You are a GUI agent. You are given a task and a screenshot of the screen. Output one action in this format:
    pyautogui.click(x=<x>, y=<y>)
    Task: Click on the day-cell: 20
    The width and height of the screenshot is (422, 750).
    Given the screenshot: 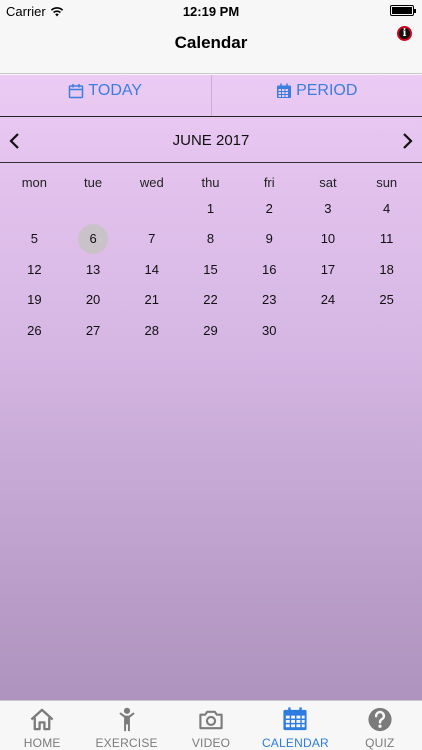 What is the action you would take?
    pyautogui.click(x=93, y=300)
    